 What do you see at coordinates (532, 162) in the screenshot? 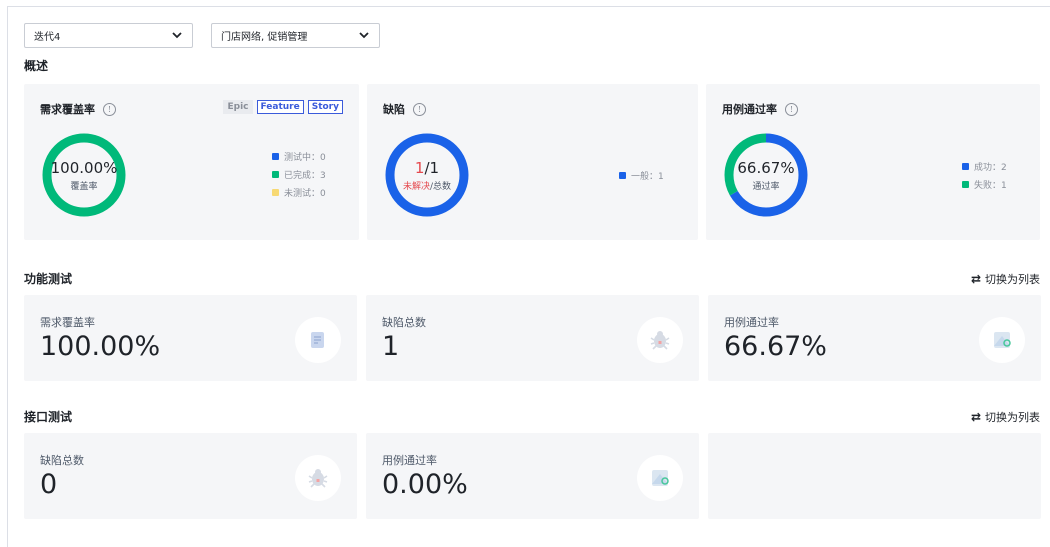
I see `defects-card: 缺陷 ! 1/1 未解决/总数 一般：1` at bounding box center [532, 162].